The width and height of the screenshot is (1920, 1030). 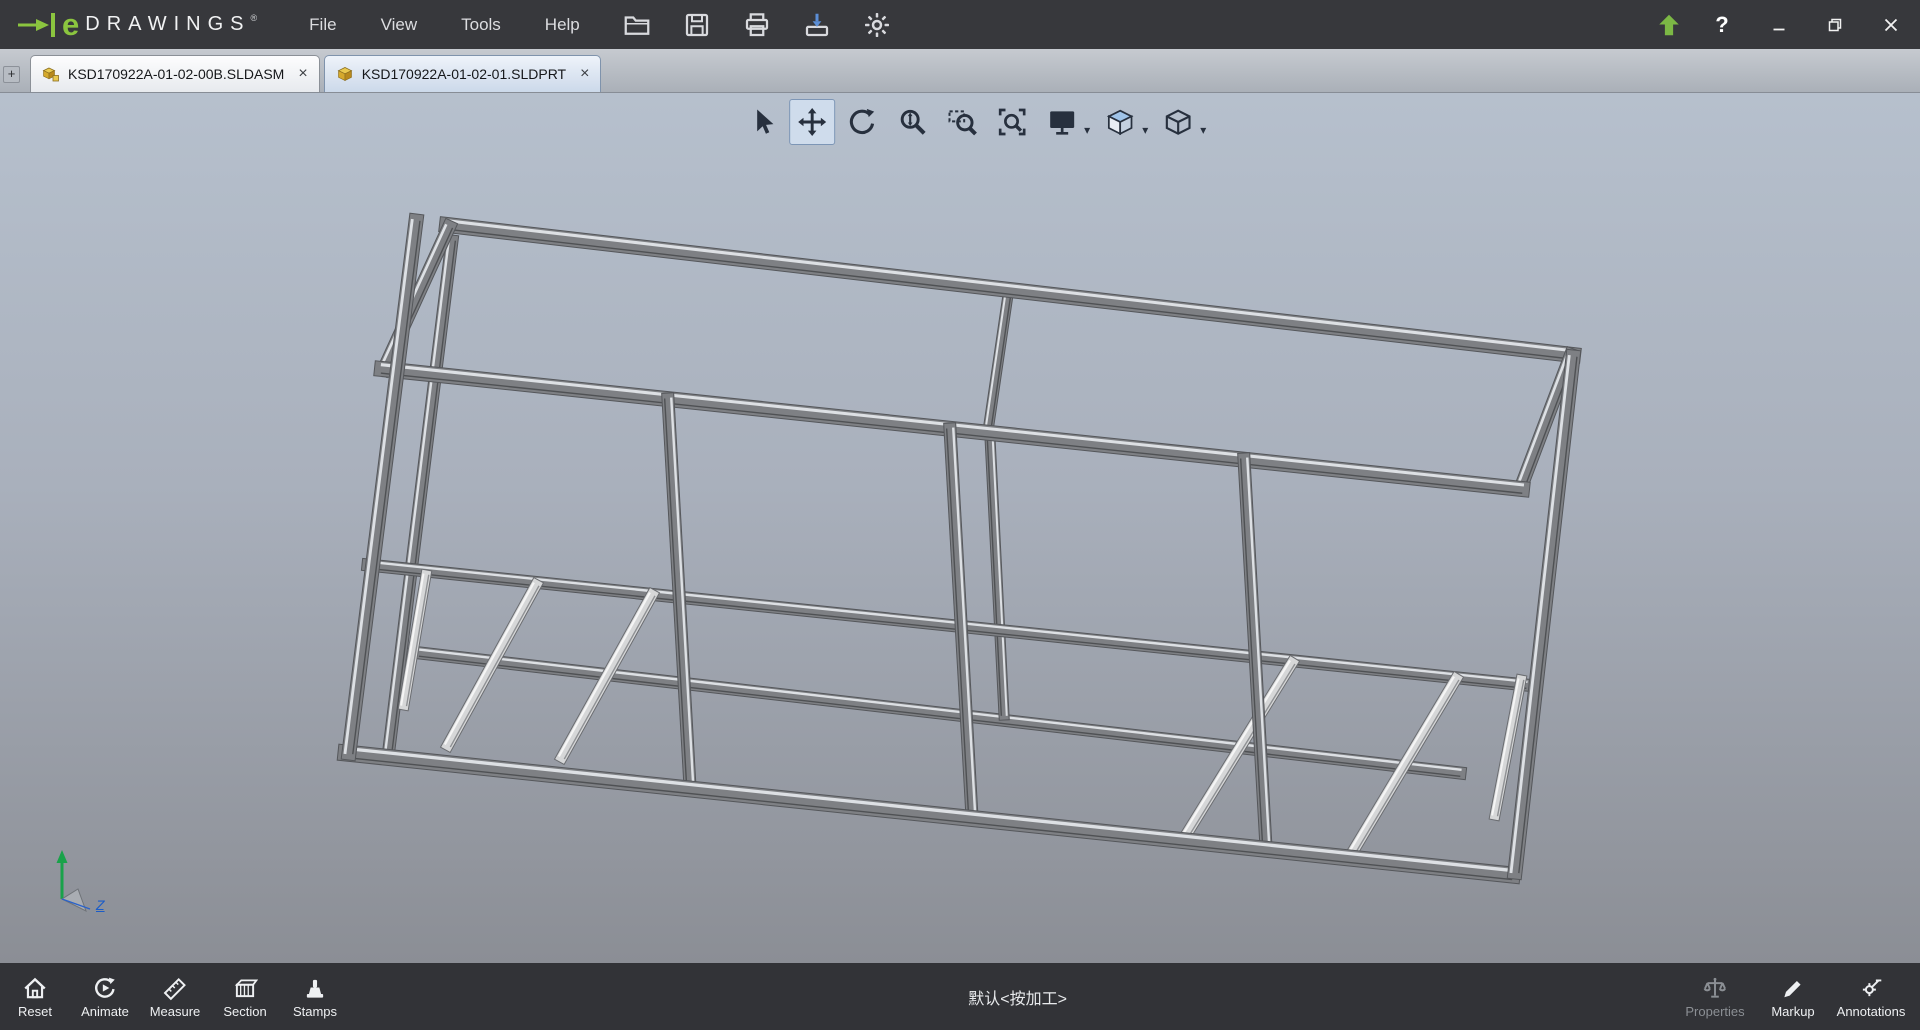 What do you see at coordinates (1017, 999) in the screenshot?
I see `configuration-status-text: 默认<按加工>` at bounding box center [1017, 999].